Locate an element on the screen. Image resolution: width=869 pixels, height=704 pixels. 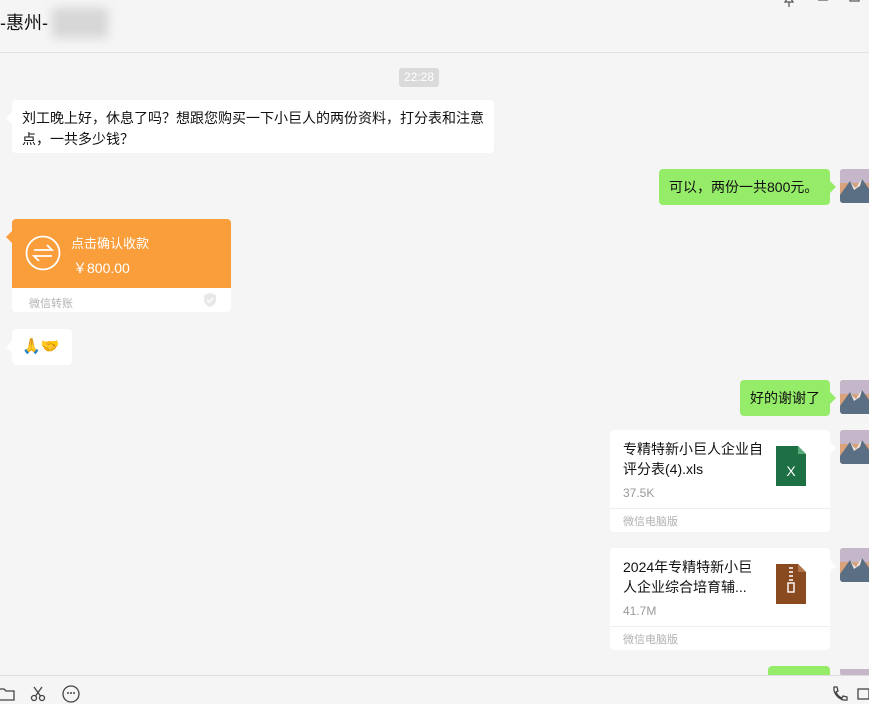
file-message: 2024年专精特新小巨人企业综合培育辅... 41.7M 微信电脑版 is located at coordinates (723, 599).